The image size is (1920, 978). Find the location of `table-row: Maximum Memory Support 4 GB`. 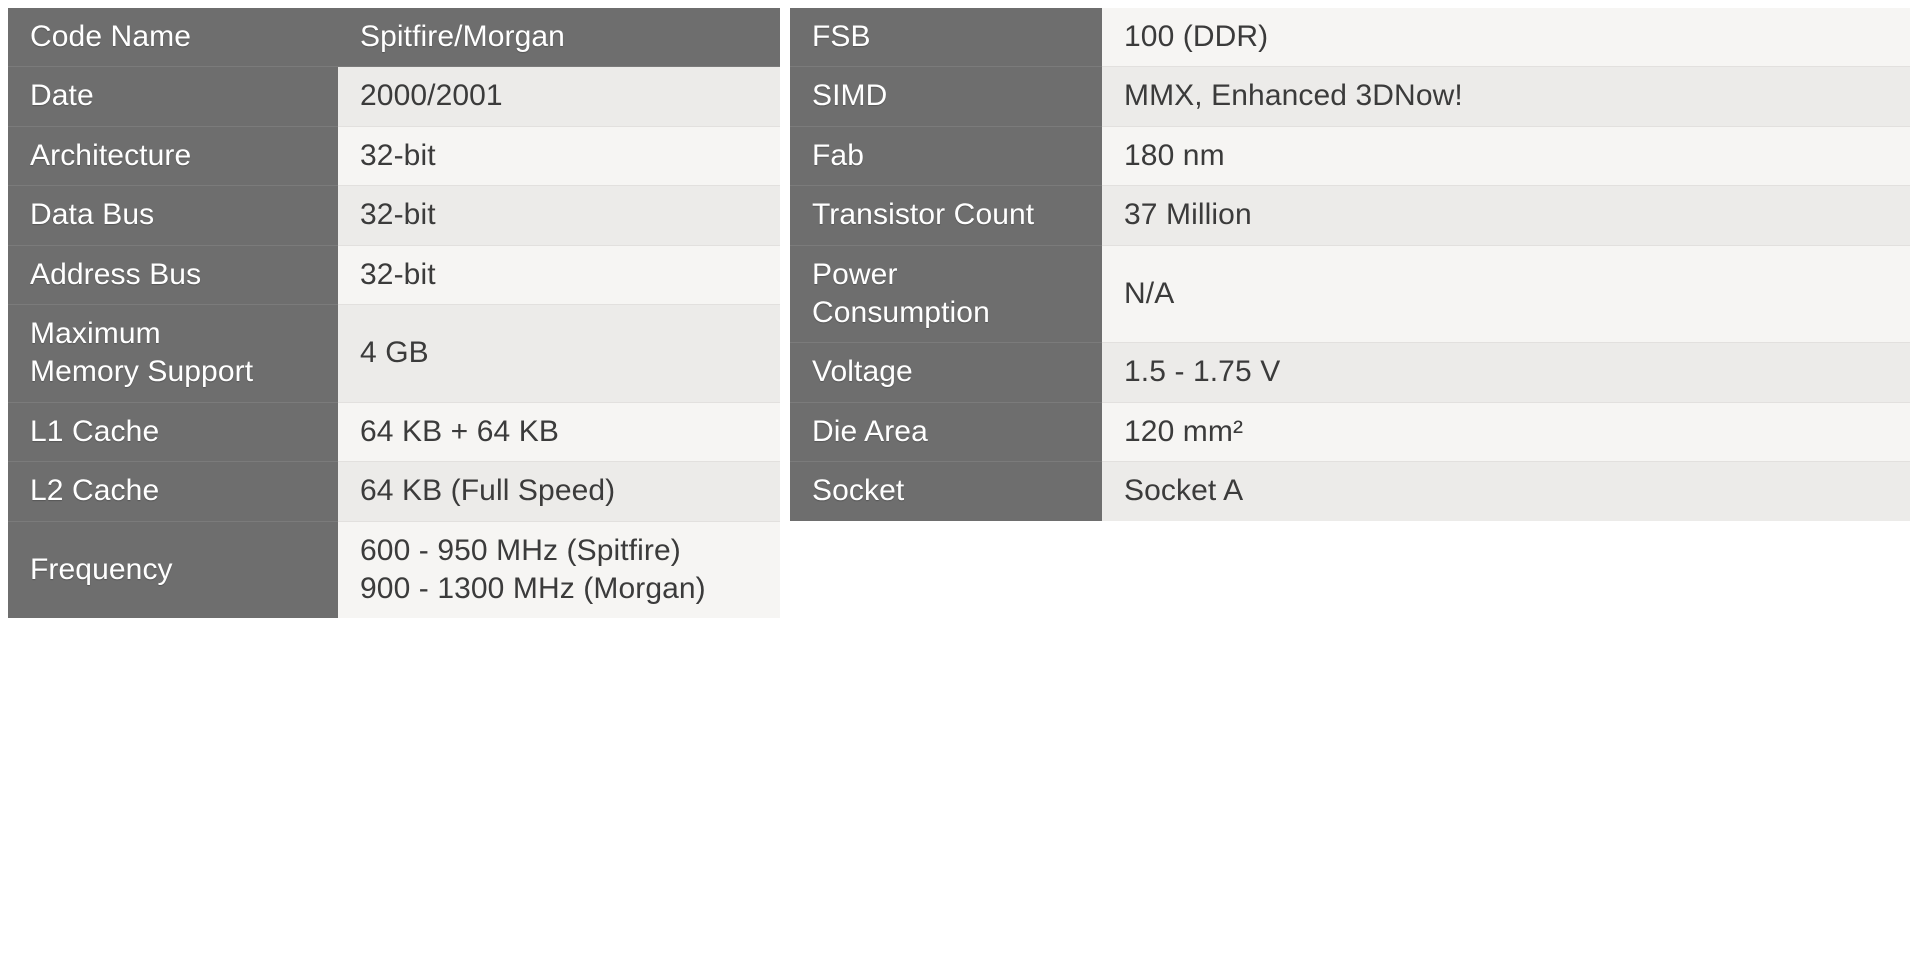

table-row: Maximum Memory Support 4 GB is located at coordinates (394, 353).